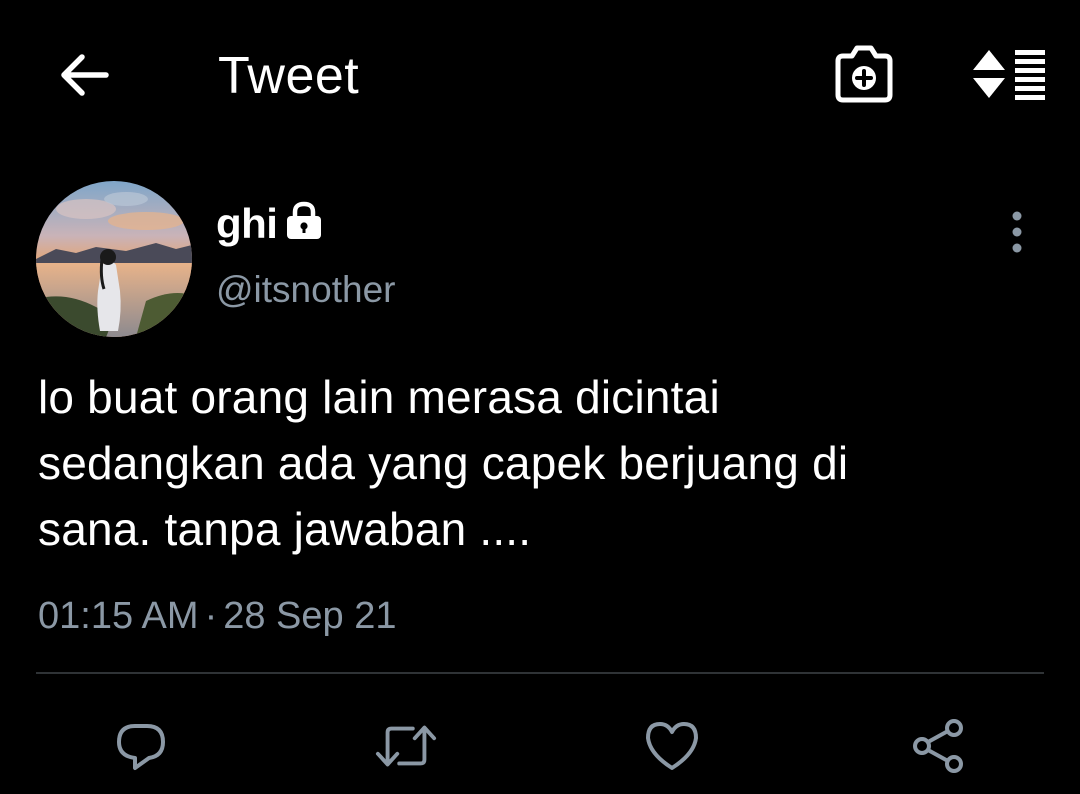  I want to click on lock-icon, so click(304, 220).